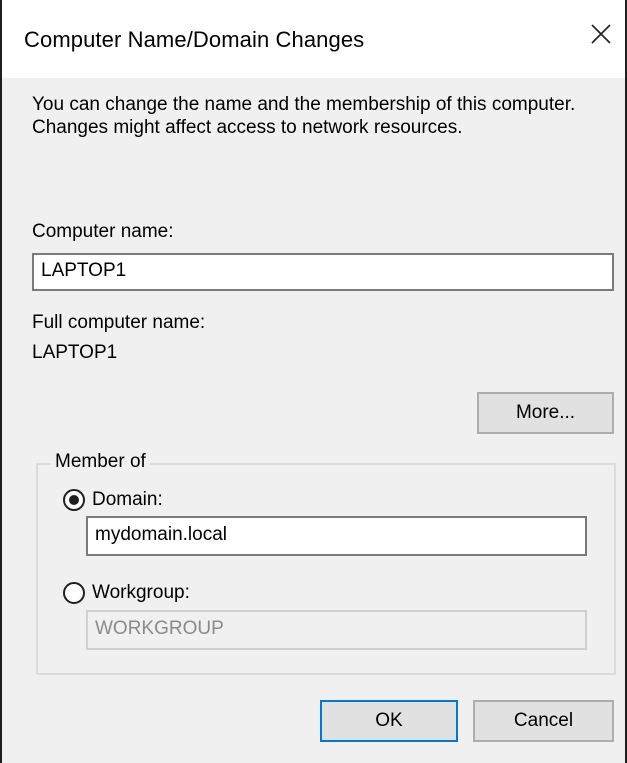 This screenshot has height=763, width=627. I want to click on workgroup-input: WORKGROUP, so click(336, 630).